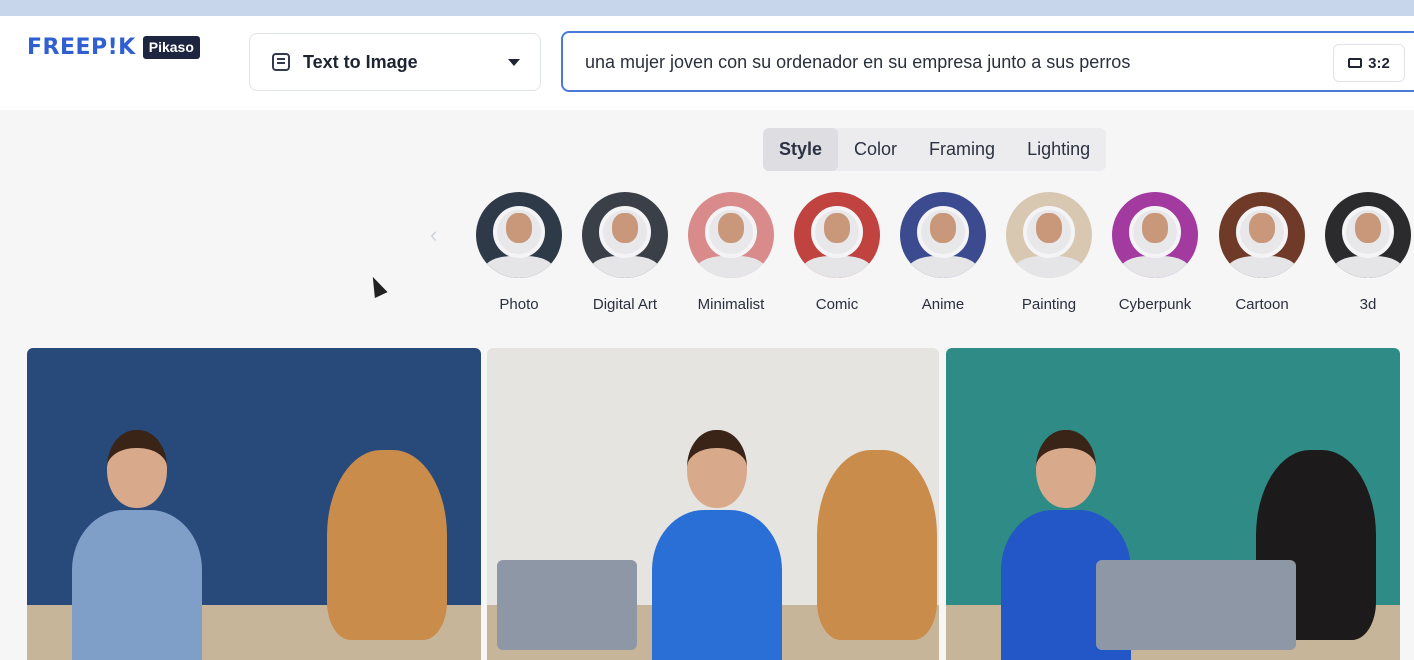 This screenshot has height=660, width=1414. I want to click on woman-blue-tank-top, so click(137, 585).